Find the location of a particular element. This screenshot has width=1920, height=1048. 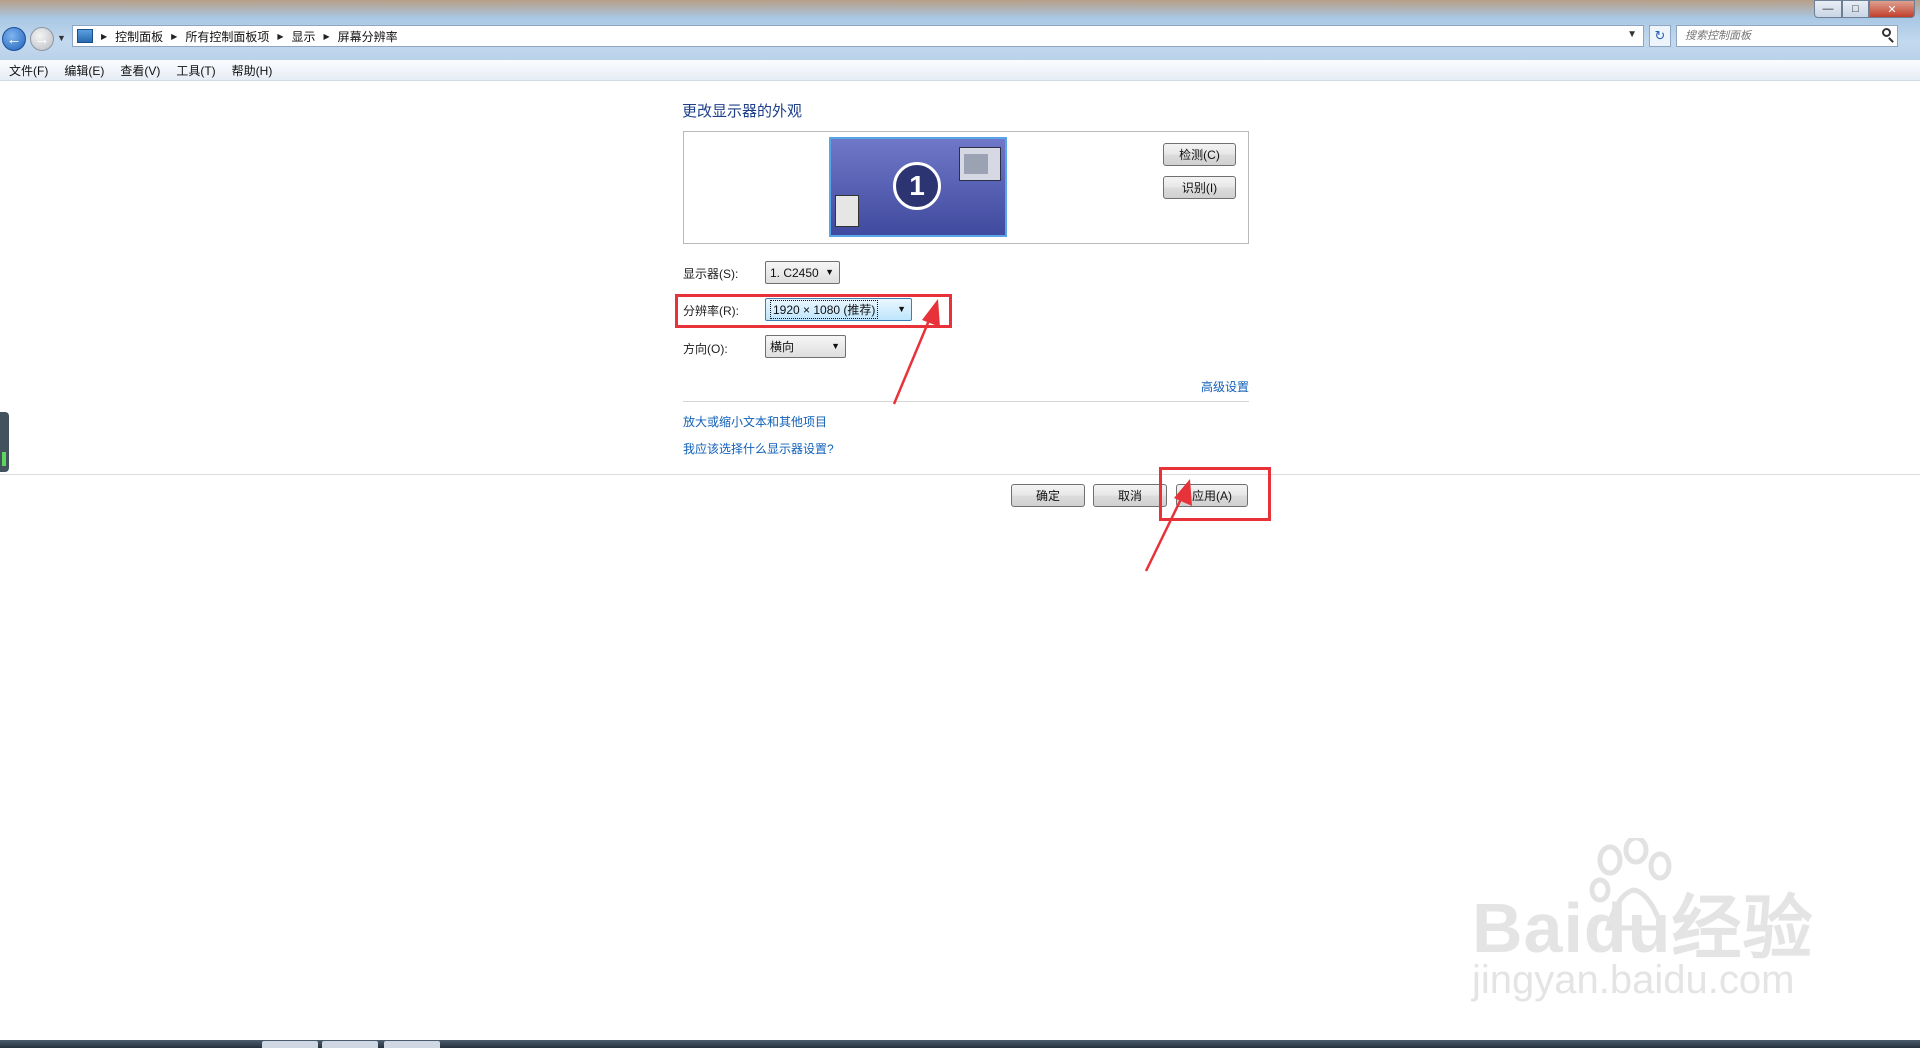

watermark-url: jingyan.baidu.com is located at coordinates (1633, 980).